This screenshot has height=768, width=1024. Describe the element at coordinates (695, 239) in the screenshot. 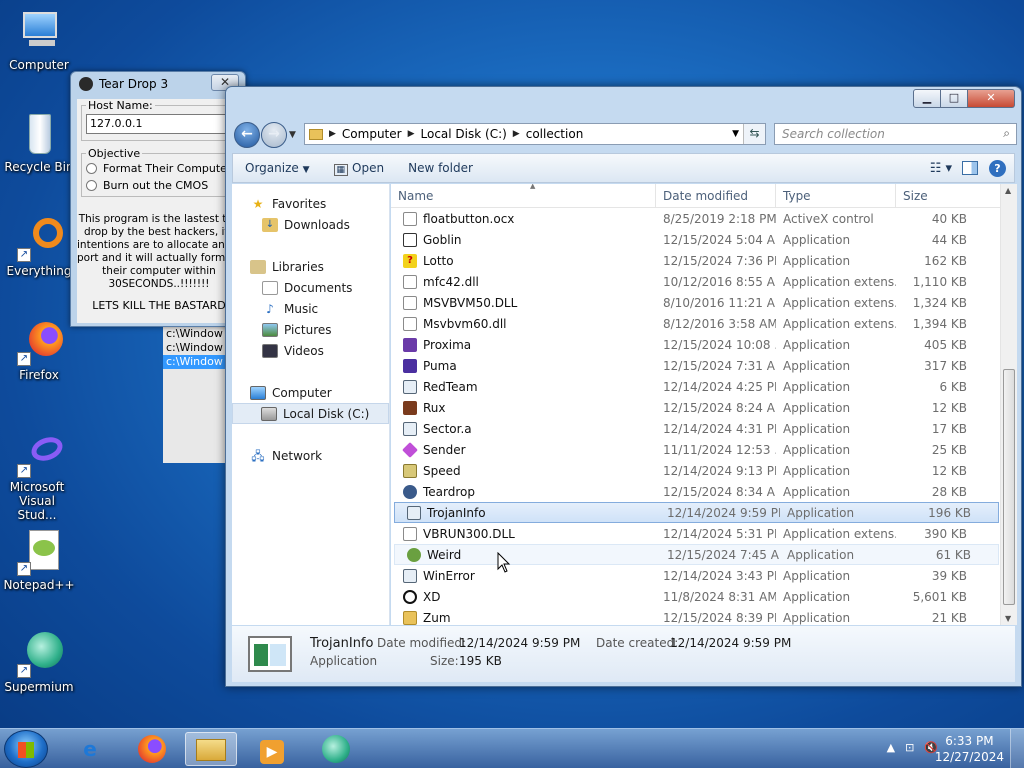

I see `file-row: Goblin 12/15/2024 5:04 AM Application 44 KB` at that location.